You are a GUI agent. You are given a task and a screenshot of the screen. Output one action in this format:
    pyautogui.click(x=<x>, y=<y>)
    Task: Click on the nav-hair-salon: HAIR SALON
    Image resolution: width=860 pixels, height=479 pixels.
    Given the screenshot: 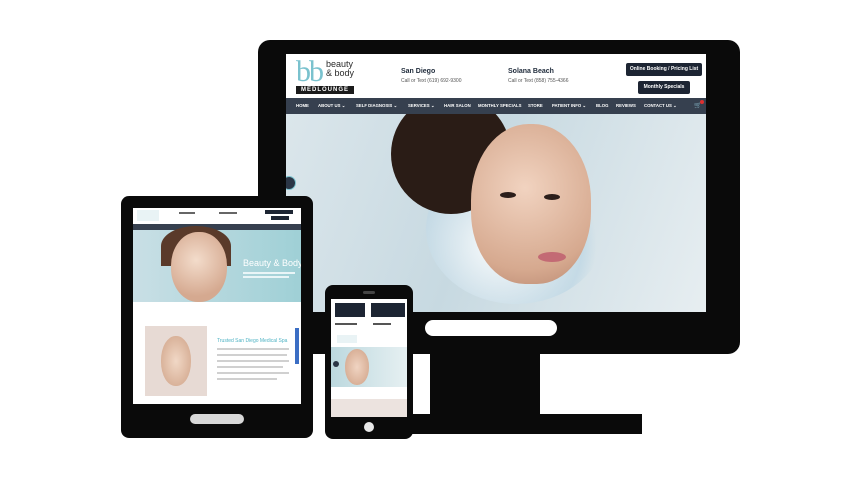 What is the action you would take?
    pyautogui.click(x=457, y=106)
    